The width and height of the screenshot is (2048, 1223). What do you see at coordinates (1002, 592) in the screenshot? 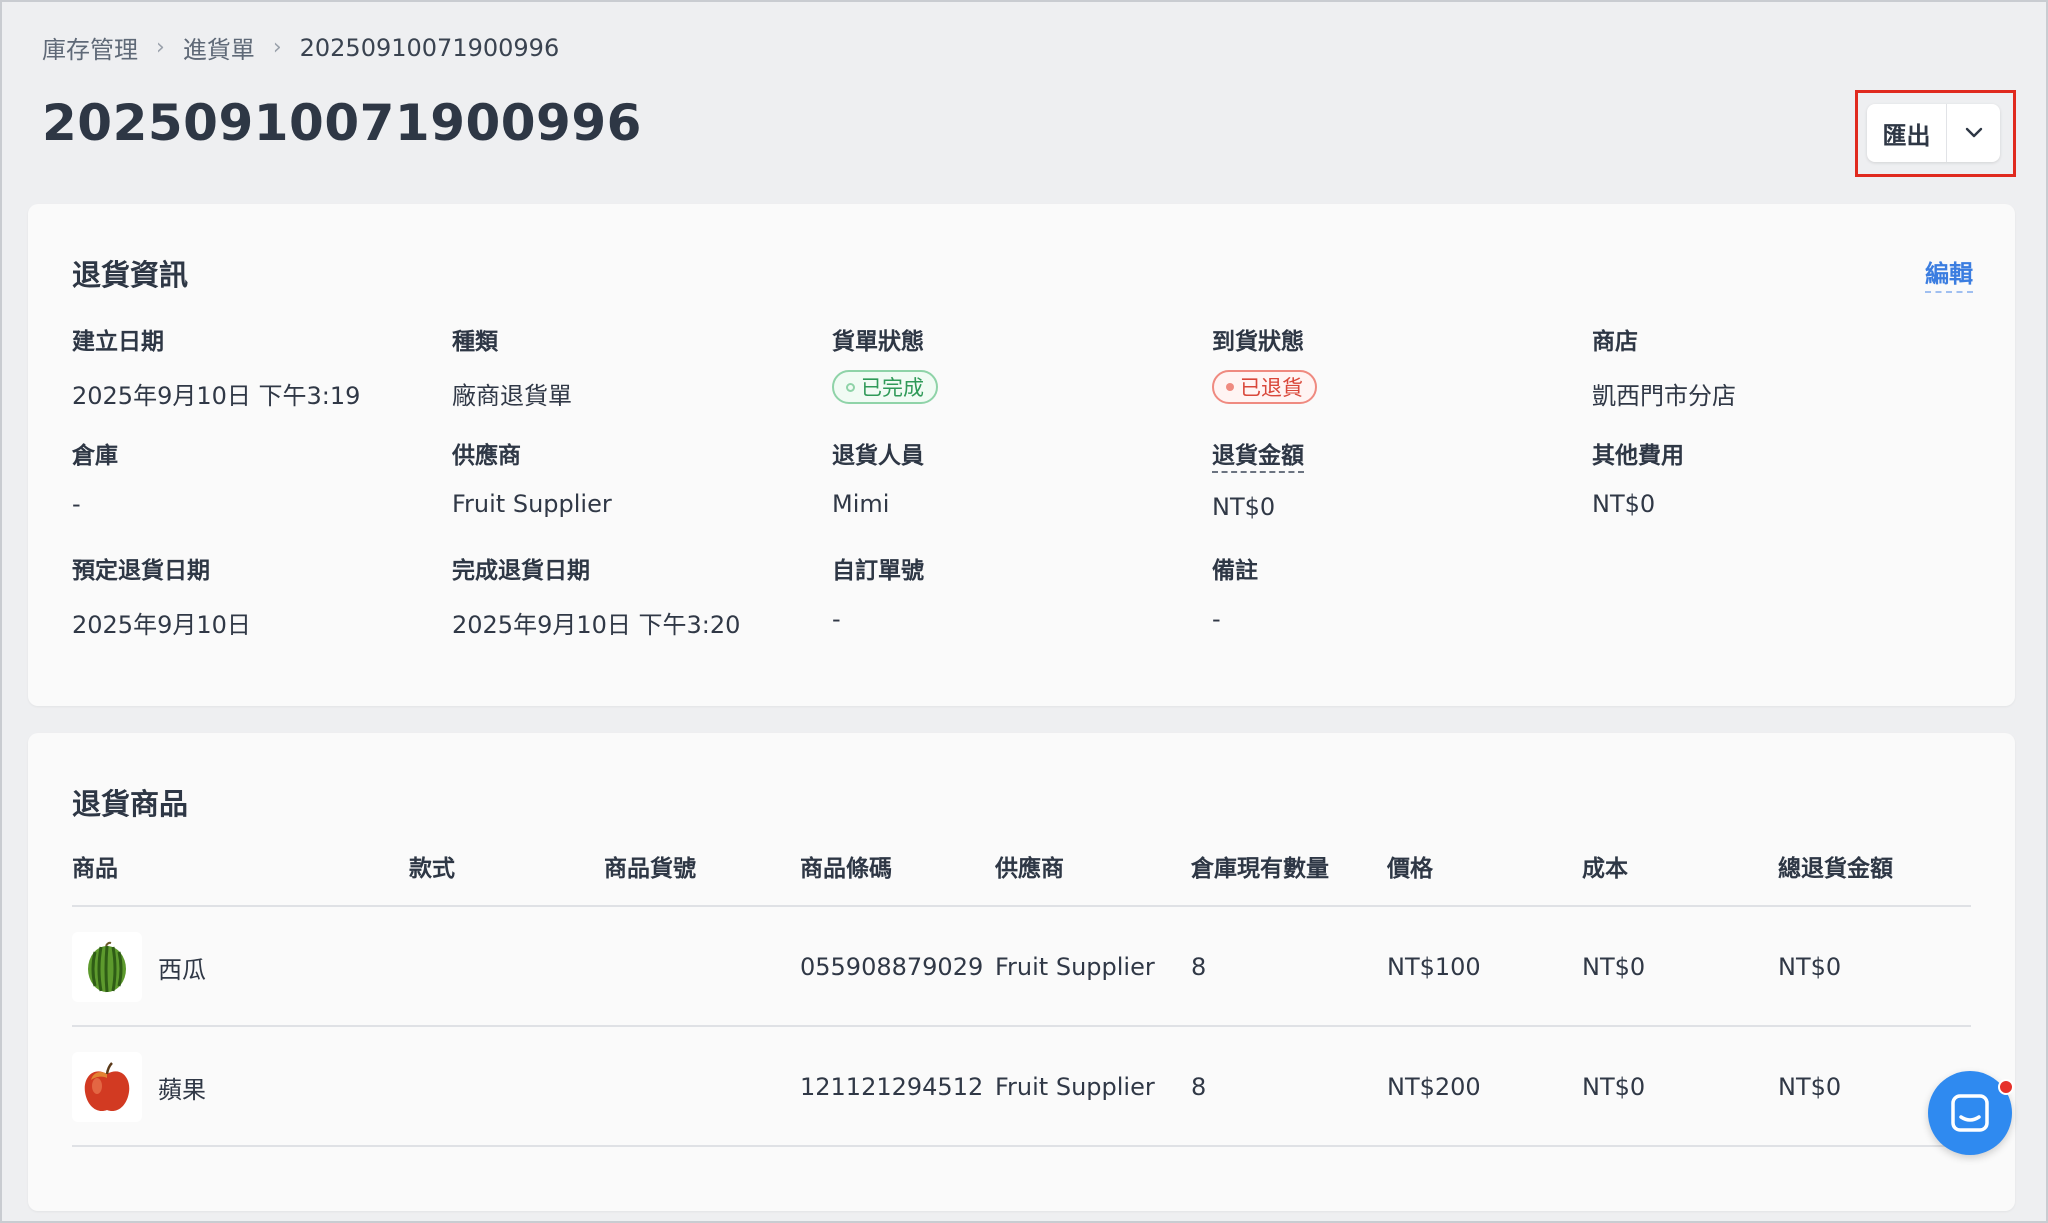
I see `field-custom-order-no: 自訂單號 -` at bounding box center [1002, 592].